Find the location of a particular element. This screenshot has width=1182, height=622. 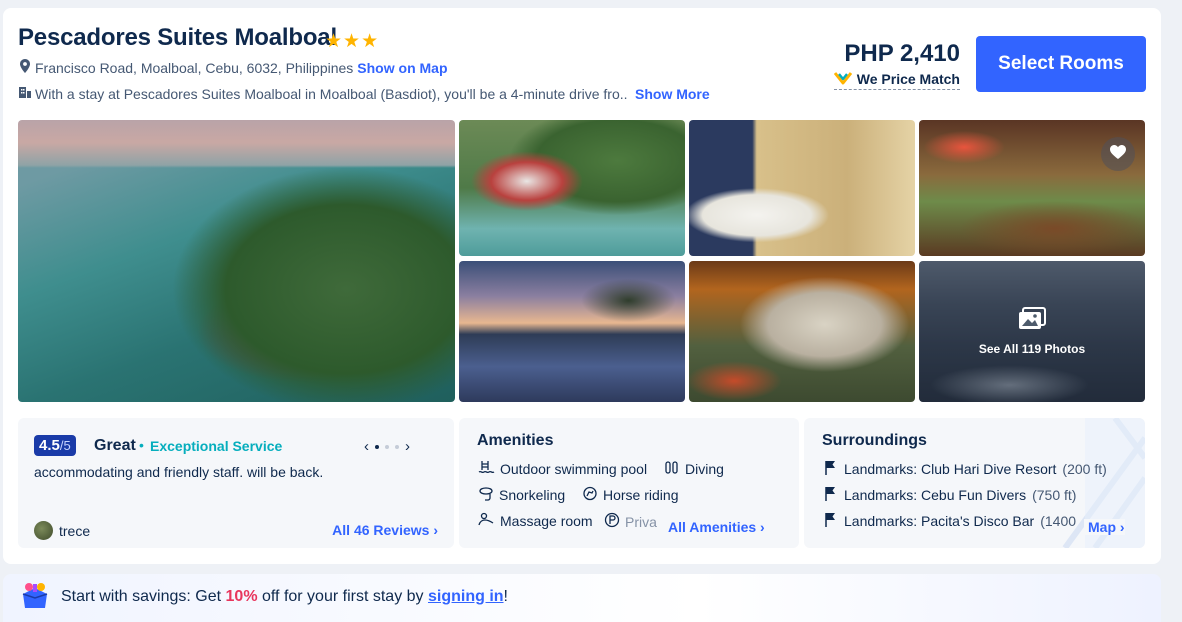

star-rating: ★★★ is located at coordinates (352, 41).